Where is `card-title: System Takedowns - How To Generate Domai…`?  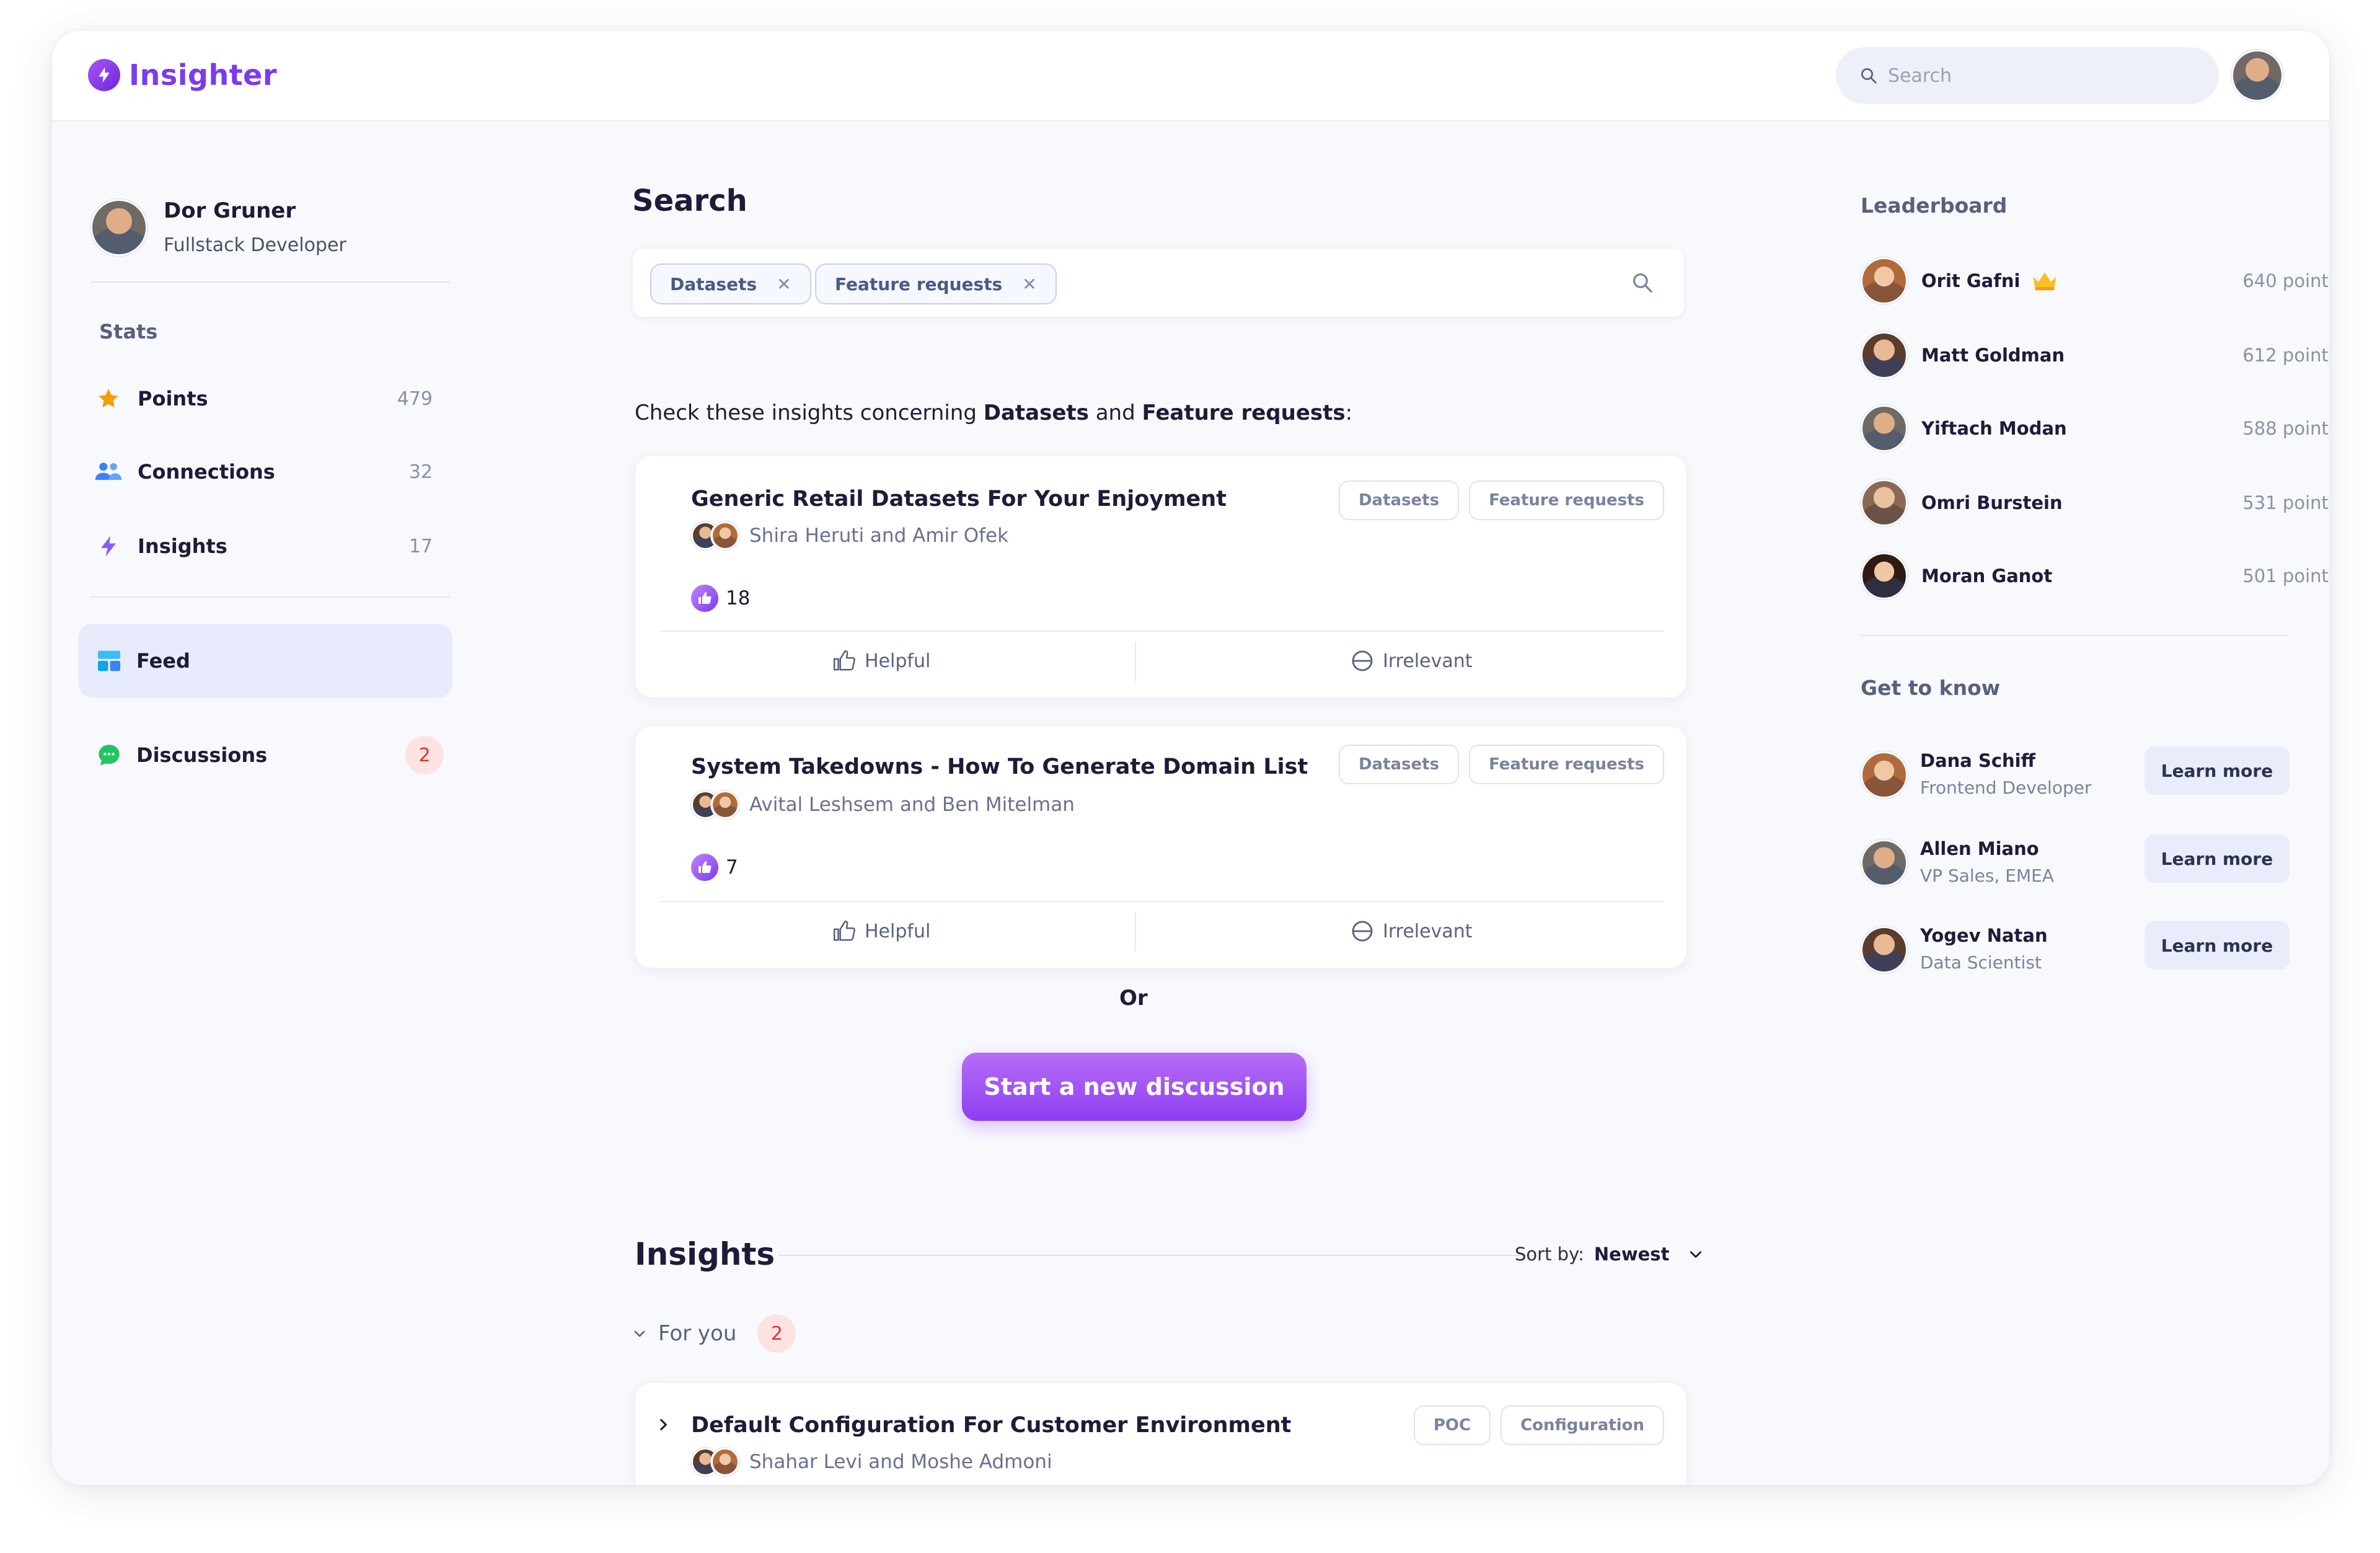 card-title: System Takedowns - How To Generate Domai… is located at coordinates (999, 766).